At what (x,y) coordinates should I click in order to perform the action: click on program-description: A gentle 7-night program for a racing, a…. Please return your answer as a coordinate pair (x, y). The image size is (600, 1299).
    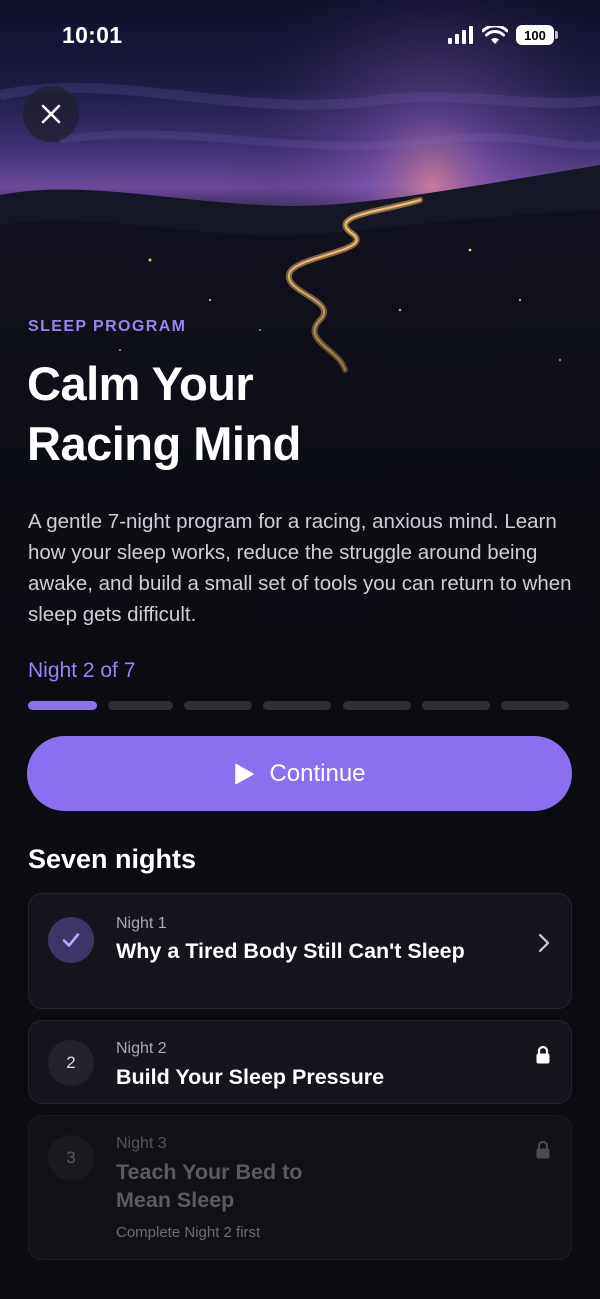
    Looking at the image, I should click on (300, 568).